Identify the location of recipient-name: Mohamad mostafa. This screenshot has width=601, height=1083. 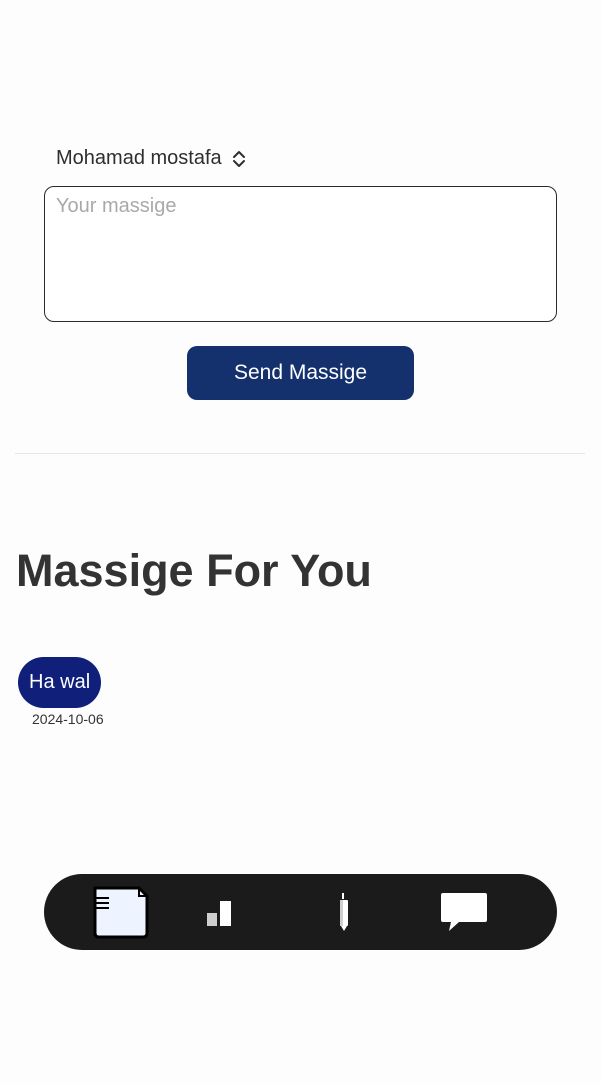
(139, 158).